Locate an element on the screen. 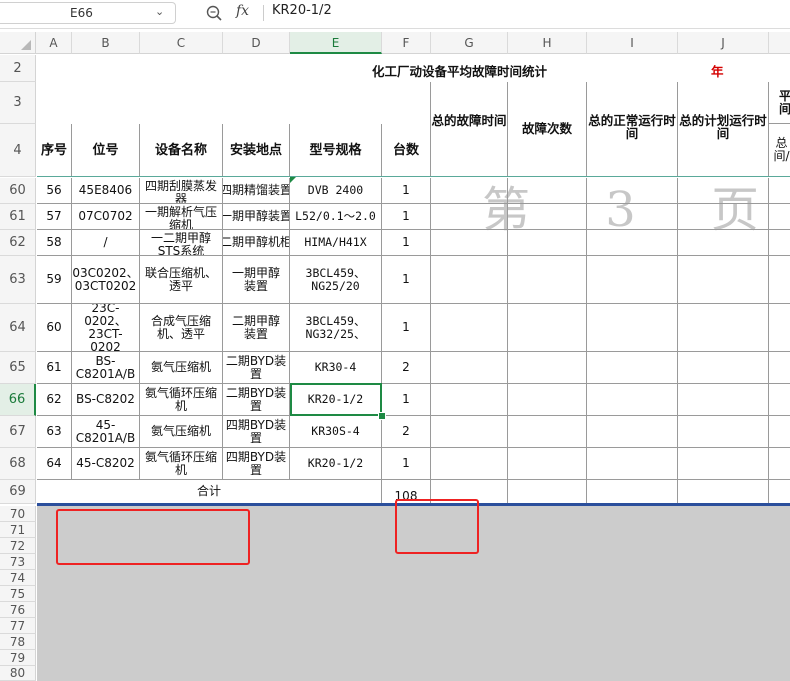 The image size is (790, 681). row-header-78: 78 is located at coordinates (18, 642).